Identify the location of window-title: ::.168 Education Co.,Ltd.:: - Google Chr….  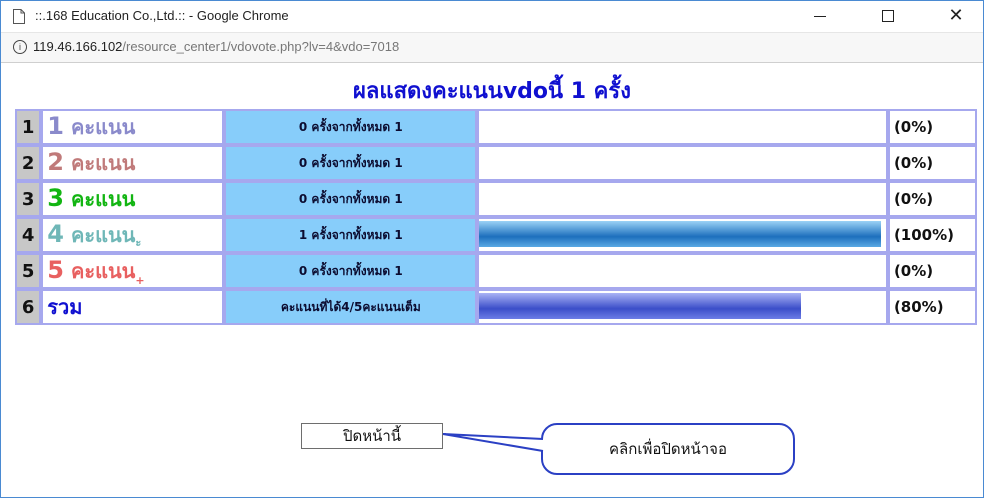
(162, 15).